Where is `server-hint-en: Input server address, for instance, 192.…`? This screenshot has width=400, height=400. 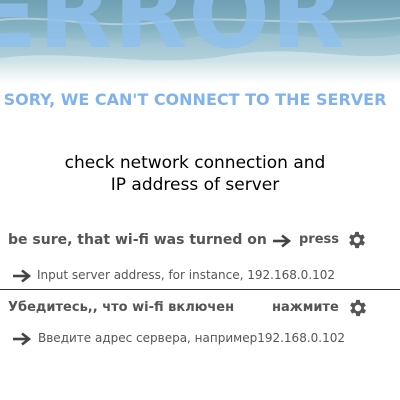 server-hint-en: Input server address, for instance, 192.… is located at coordinates (186, 275).